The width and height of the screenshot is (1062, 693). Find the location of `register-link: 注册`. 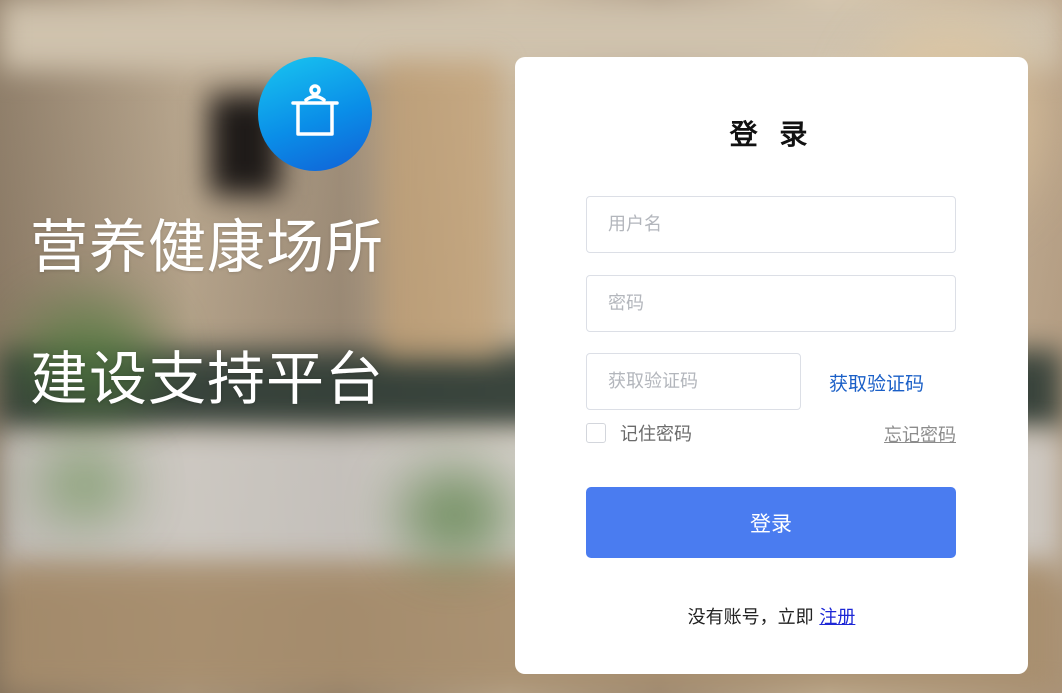

register-link: 注册 is located at coordinates (837, 617).